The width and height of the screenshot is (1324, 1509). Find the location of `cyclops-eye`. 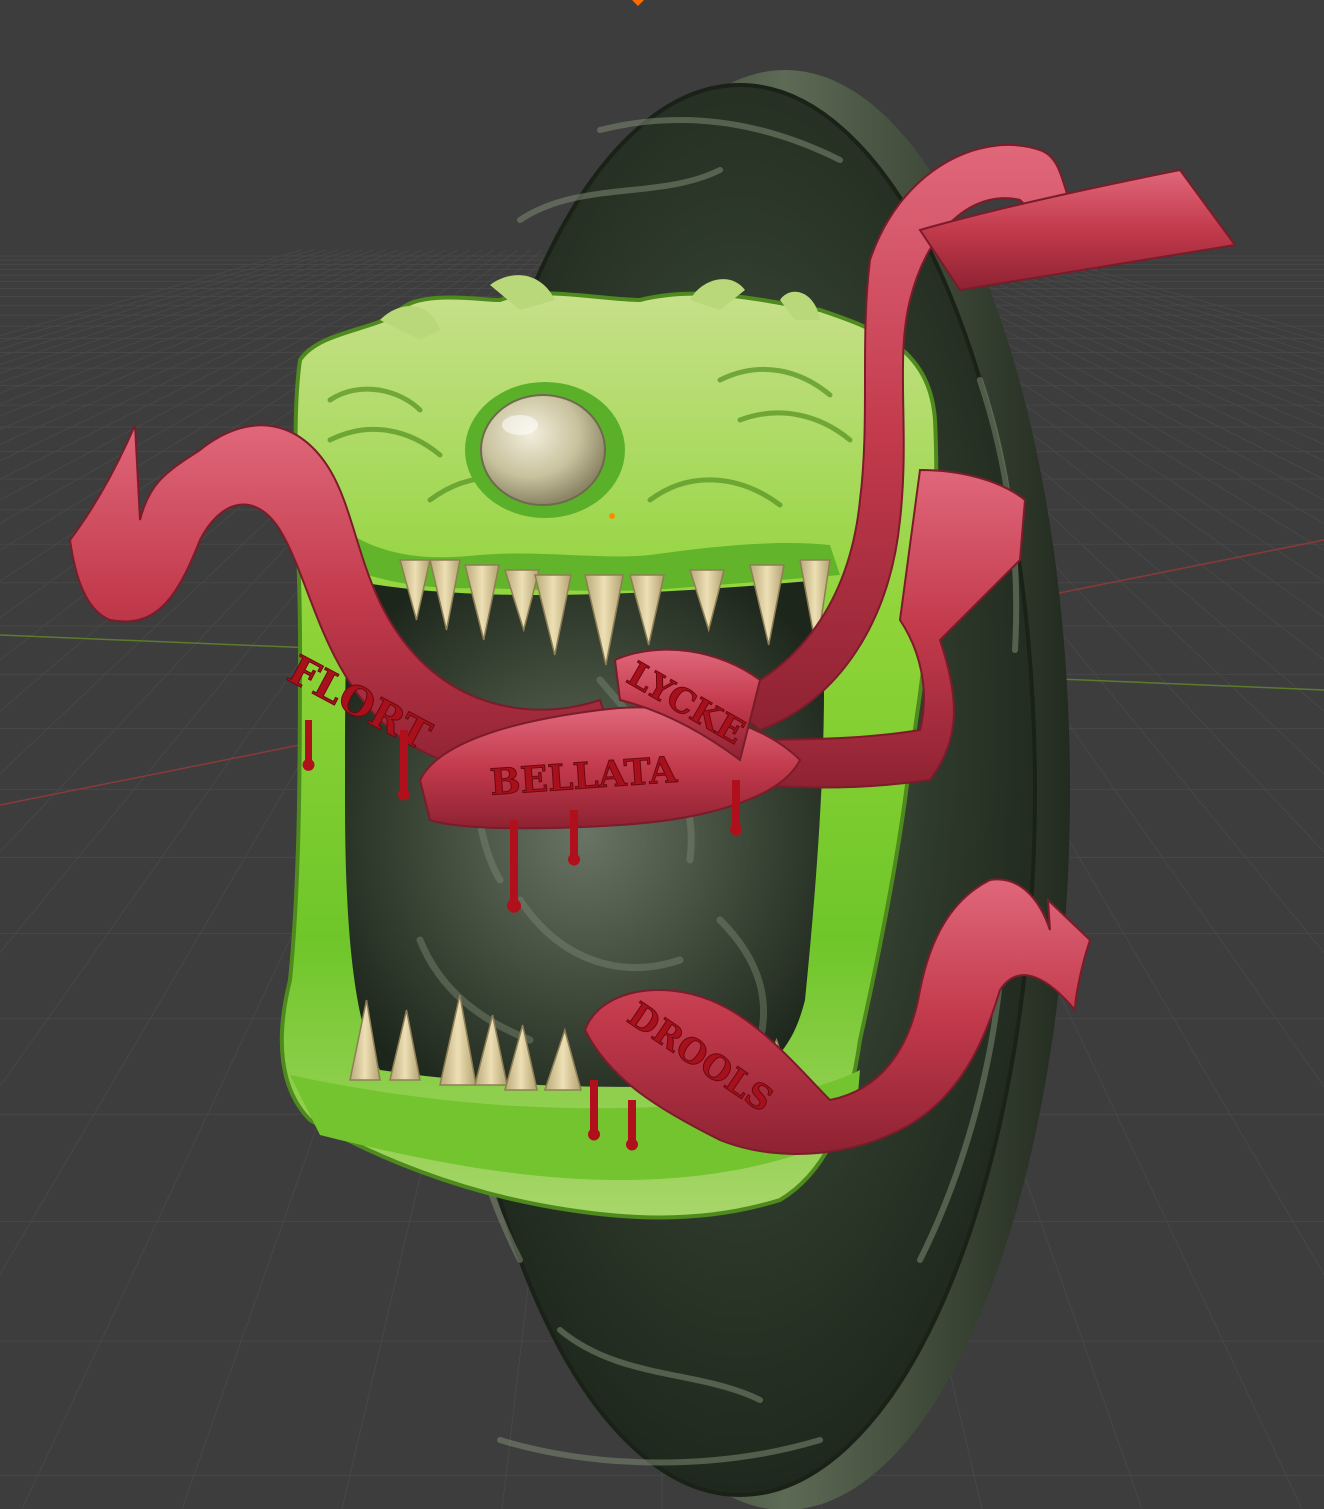

cyclops-eye is located at coordinates (545, 450).